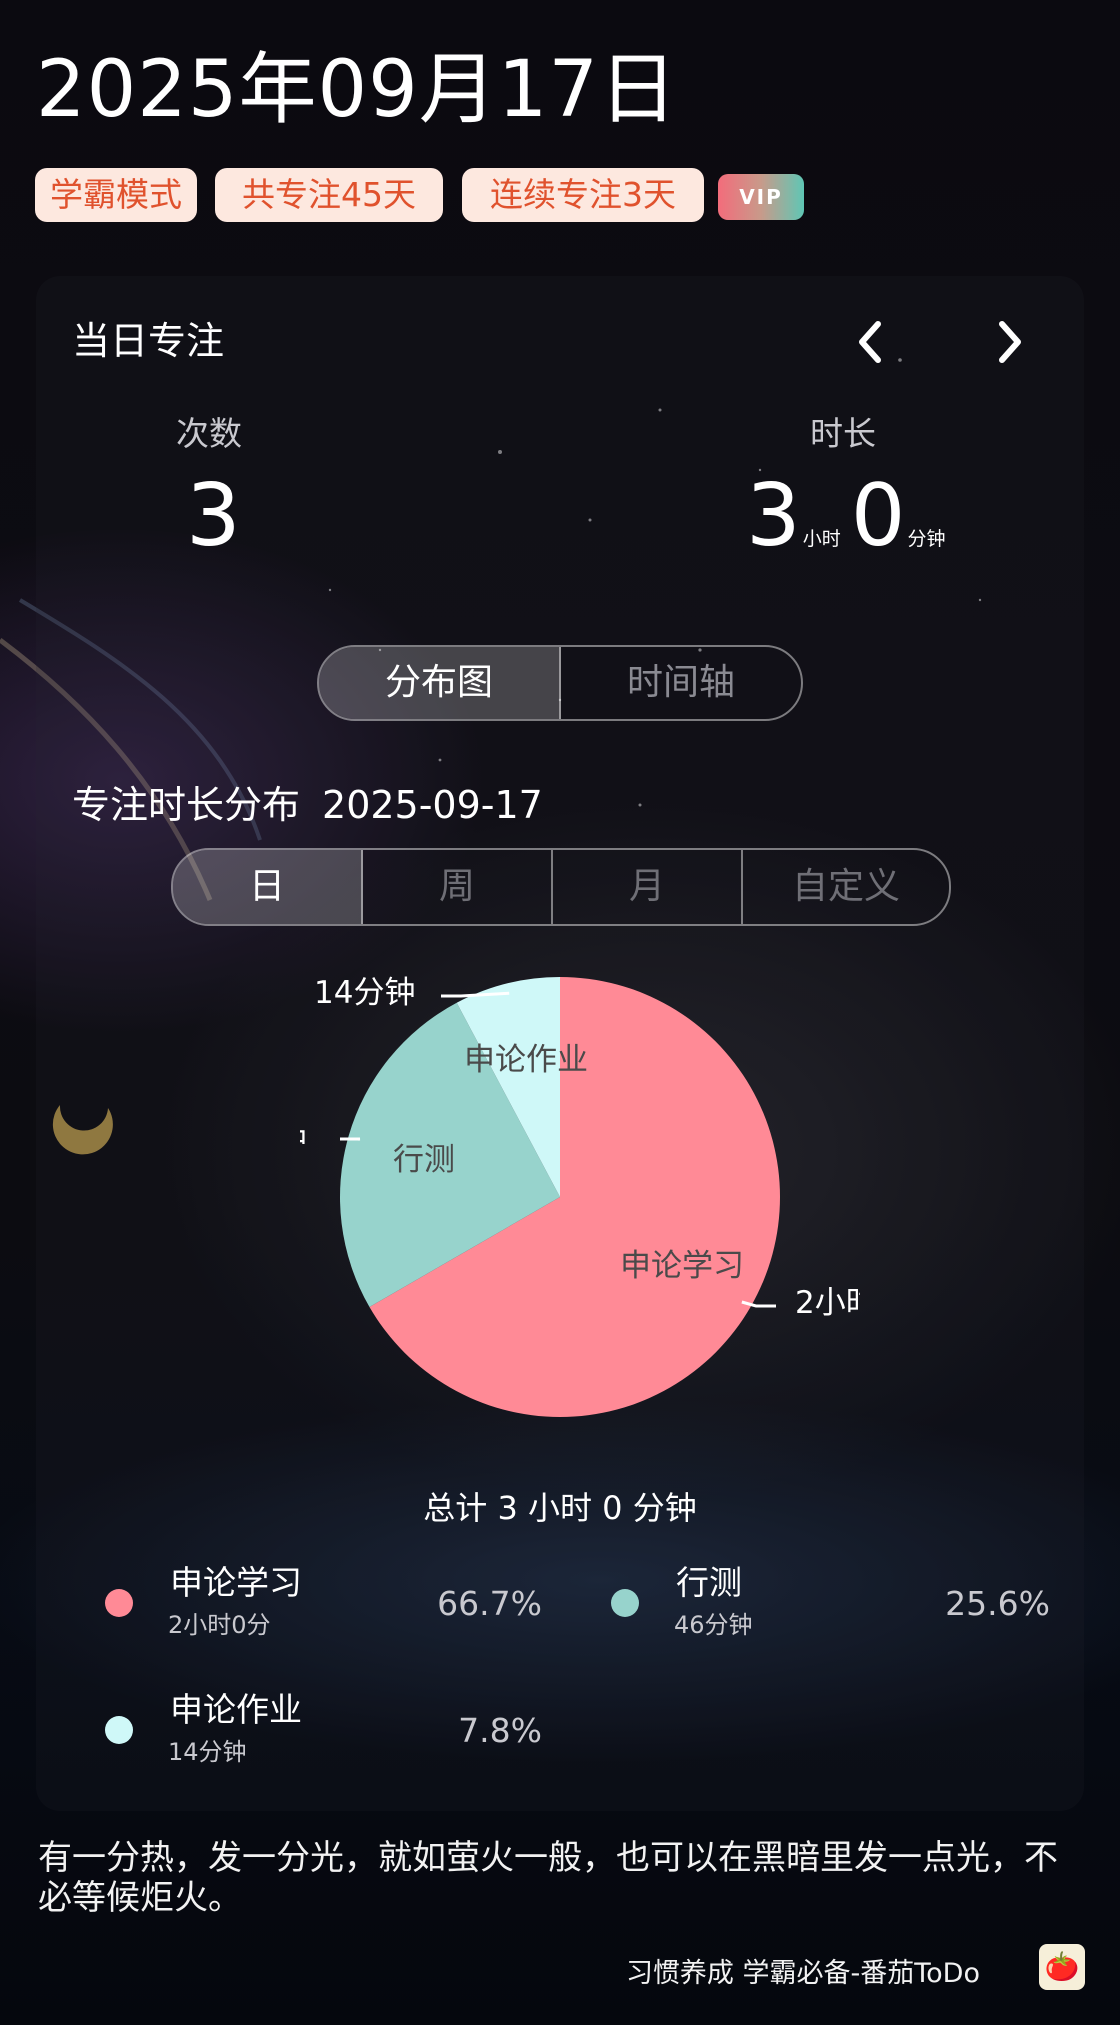 This screenshot has width=1120, height=2025. I want to click on footer-slogan: 习惯养成 学霸必备-番茄ToDo, so click(802, 1973).